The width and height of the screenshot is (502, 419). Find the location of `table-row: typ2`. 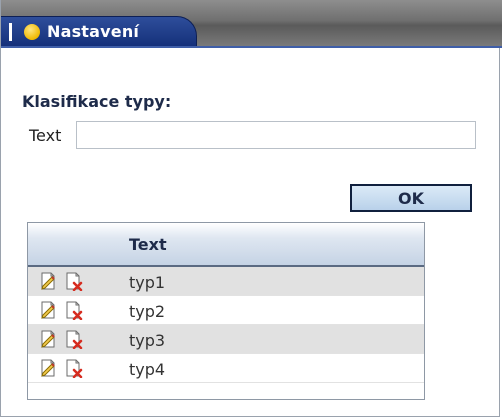

table-row: typ2 is located at coordinates (226, 310).